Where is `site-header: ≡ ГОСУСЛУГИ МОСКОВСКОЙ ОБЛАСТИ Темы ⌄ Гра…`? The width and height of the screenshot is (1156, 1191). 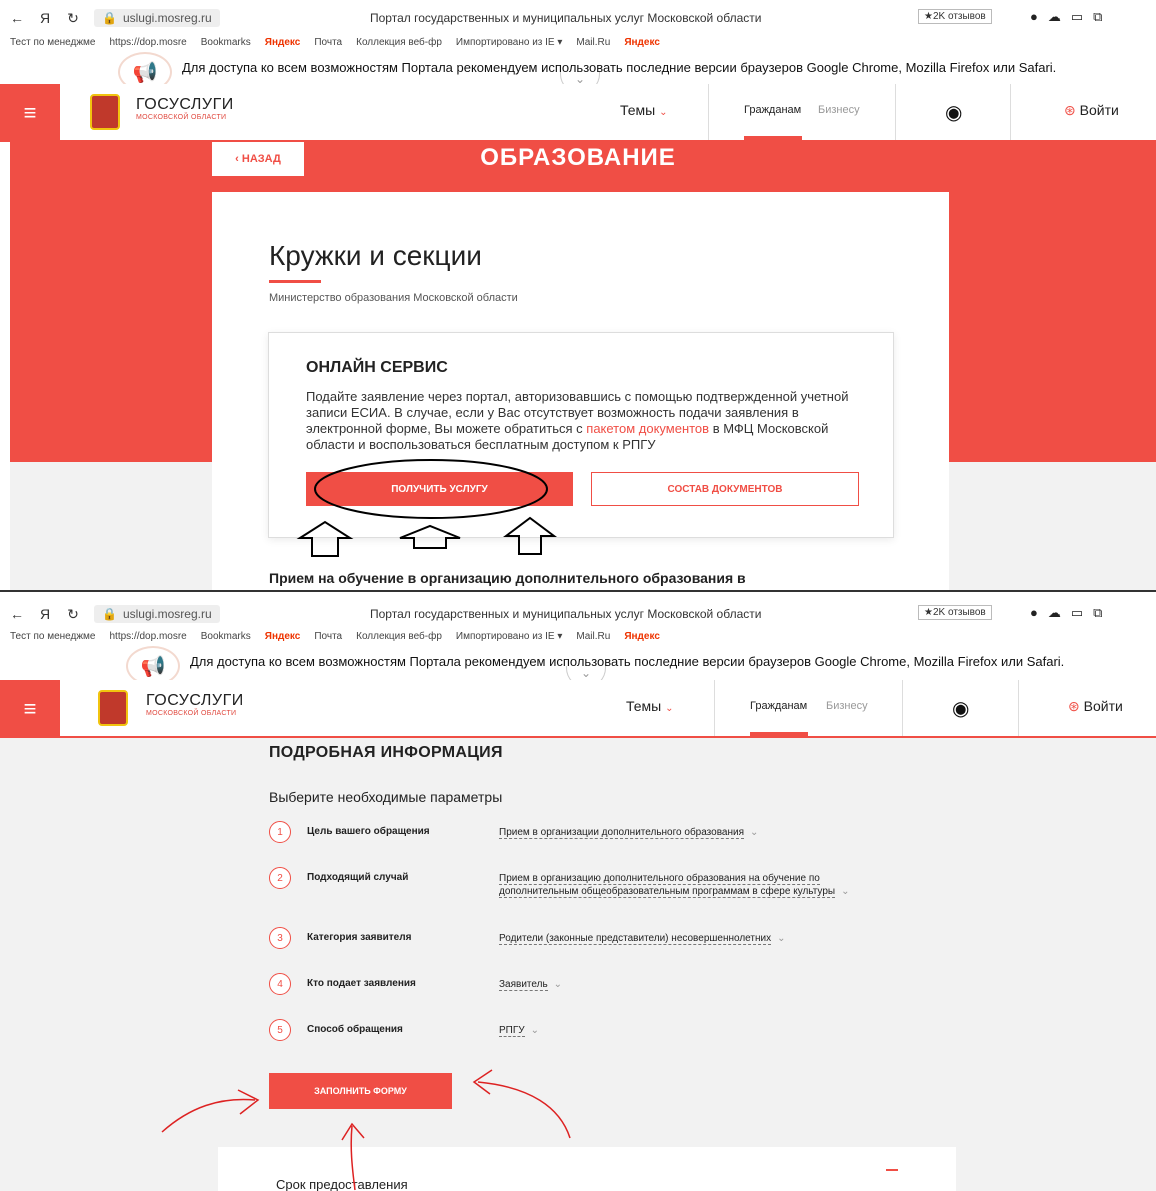
site-header: ≡ ГОСУСЛУГИ МОСКОВСКОЙ ОБЛАСТИ Темы ⌄ Гра… is located at coordinates (578, 709).